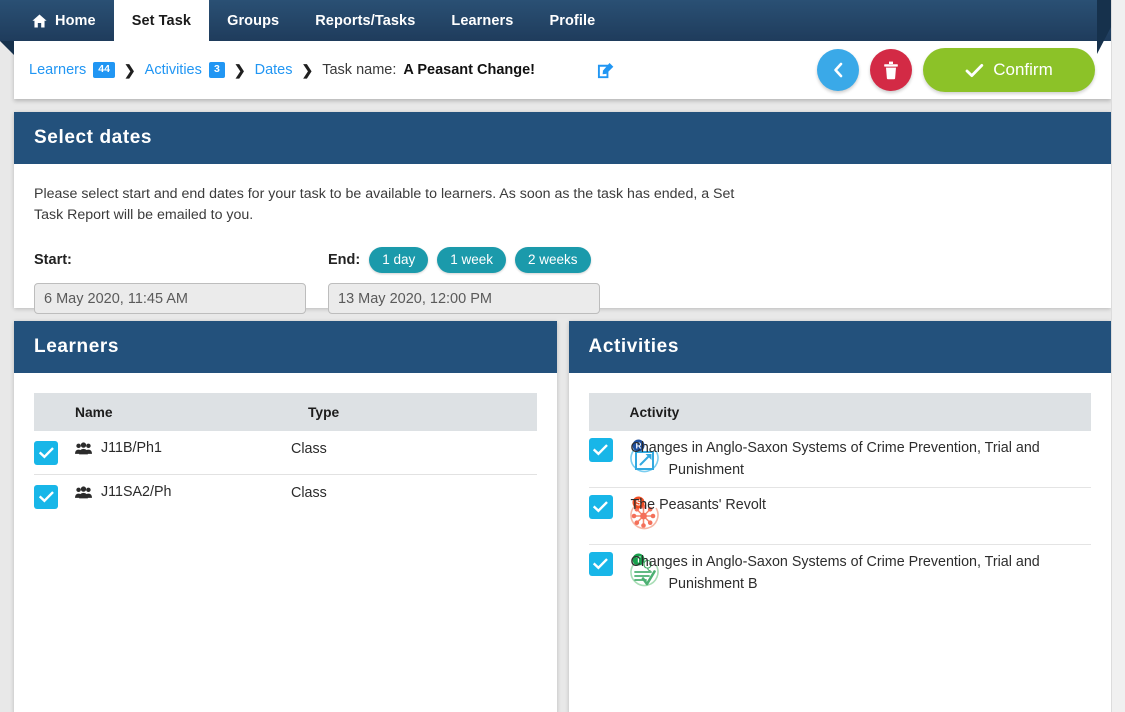  Describe the element at coordinates (839, 347) in the screenshot. I see `activities-panel-title: Activities` at that location.